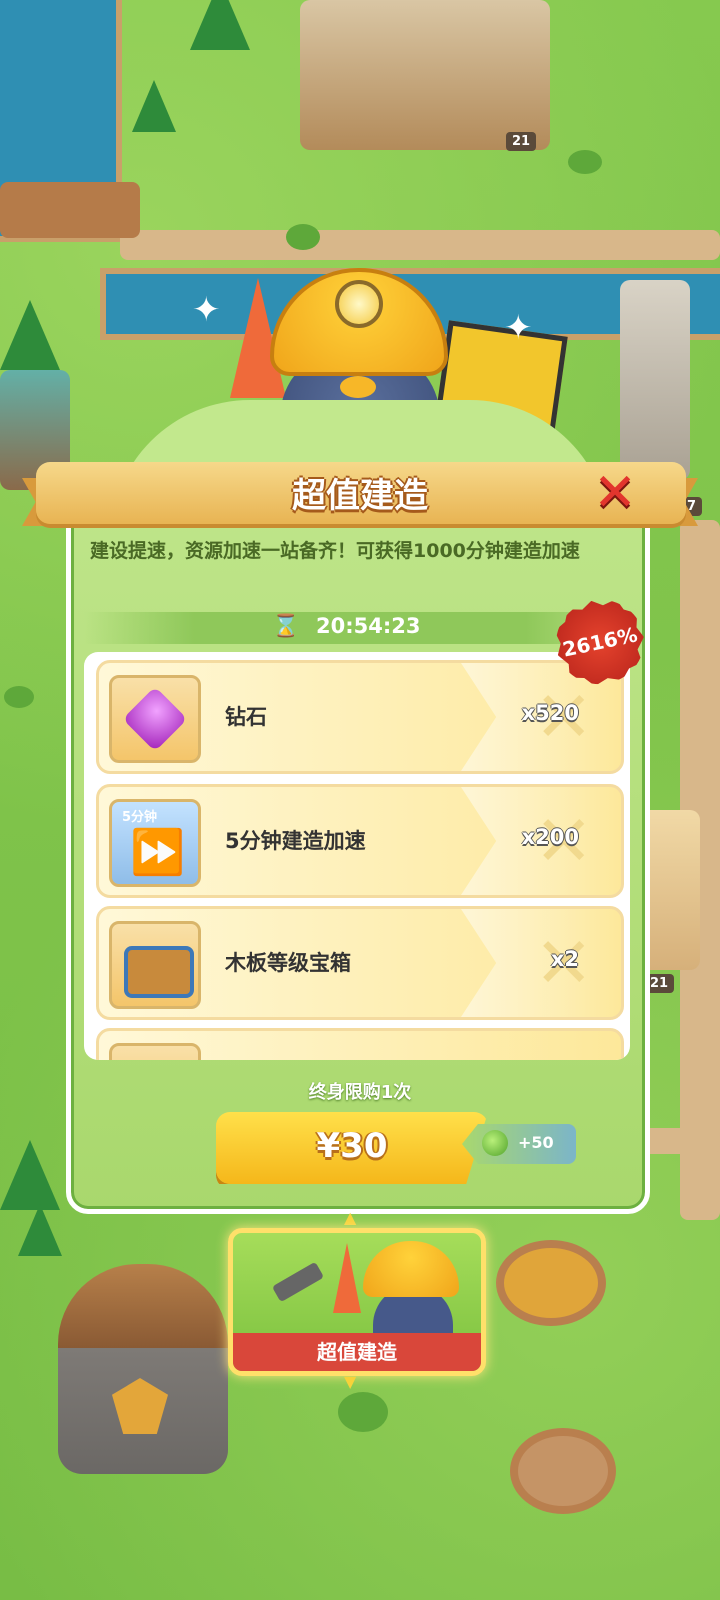  What do you see at coordinates (655, 380) in the screenshot?
I see `stone-statue` at bounding box center [655, 380].